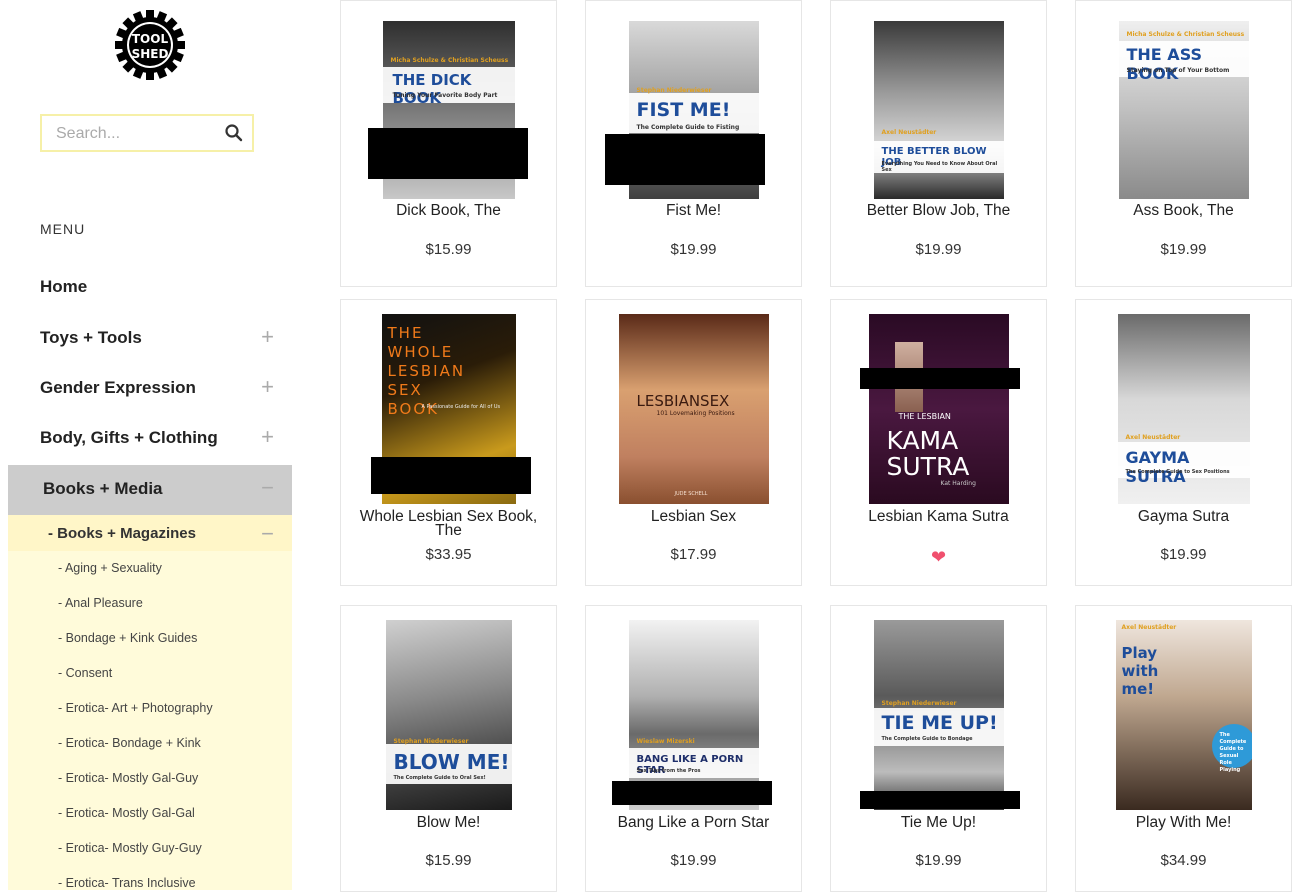 This screenshot has width=1292, height=892. I want to click on submenu-item-books-magazines: - Books + Magazines −, so click(150, 533).